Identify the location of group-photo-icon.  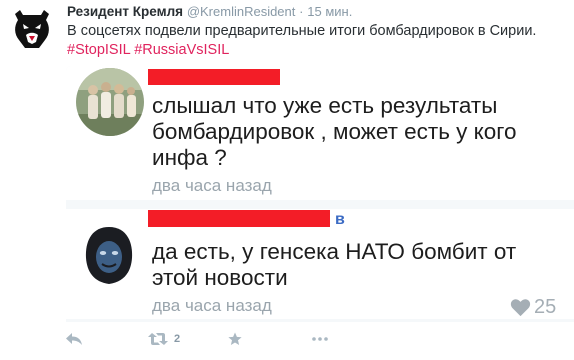
(110, 102).